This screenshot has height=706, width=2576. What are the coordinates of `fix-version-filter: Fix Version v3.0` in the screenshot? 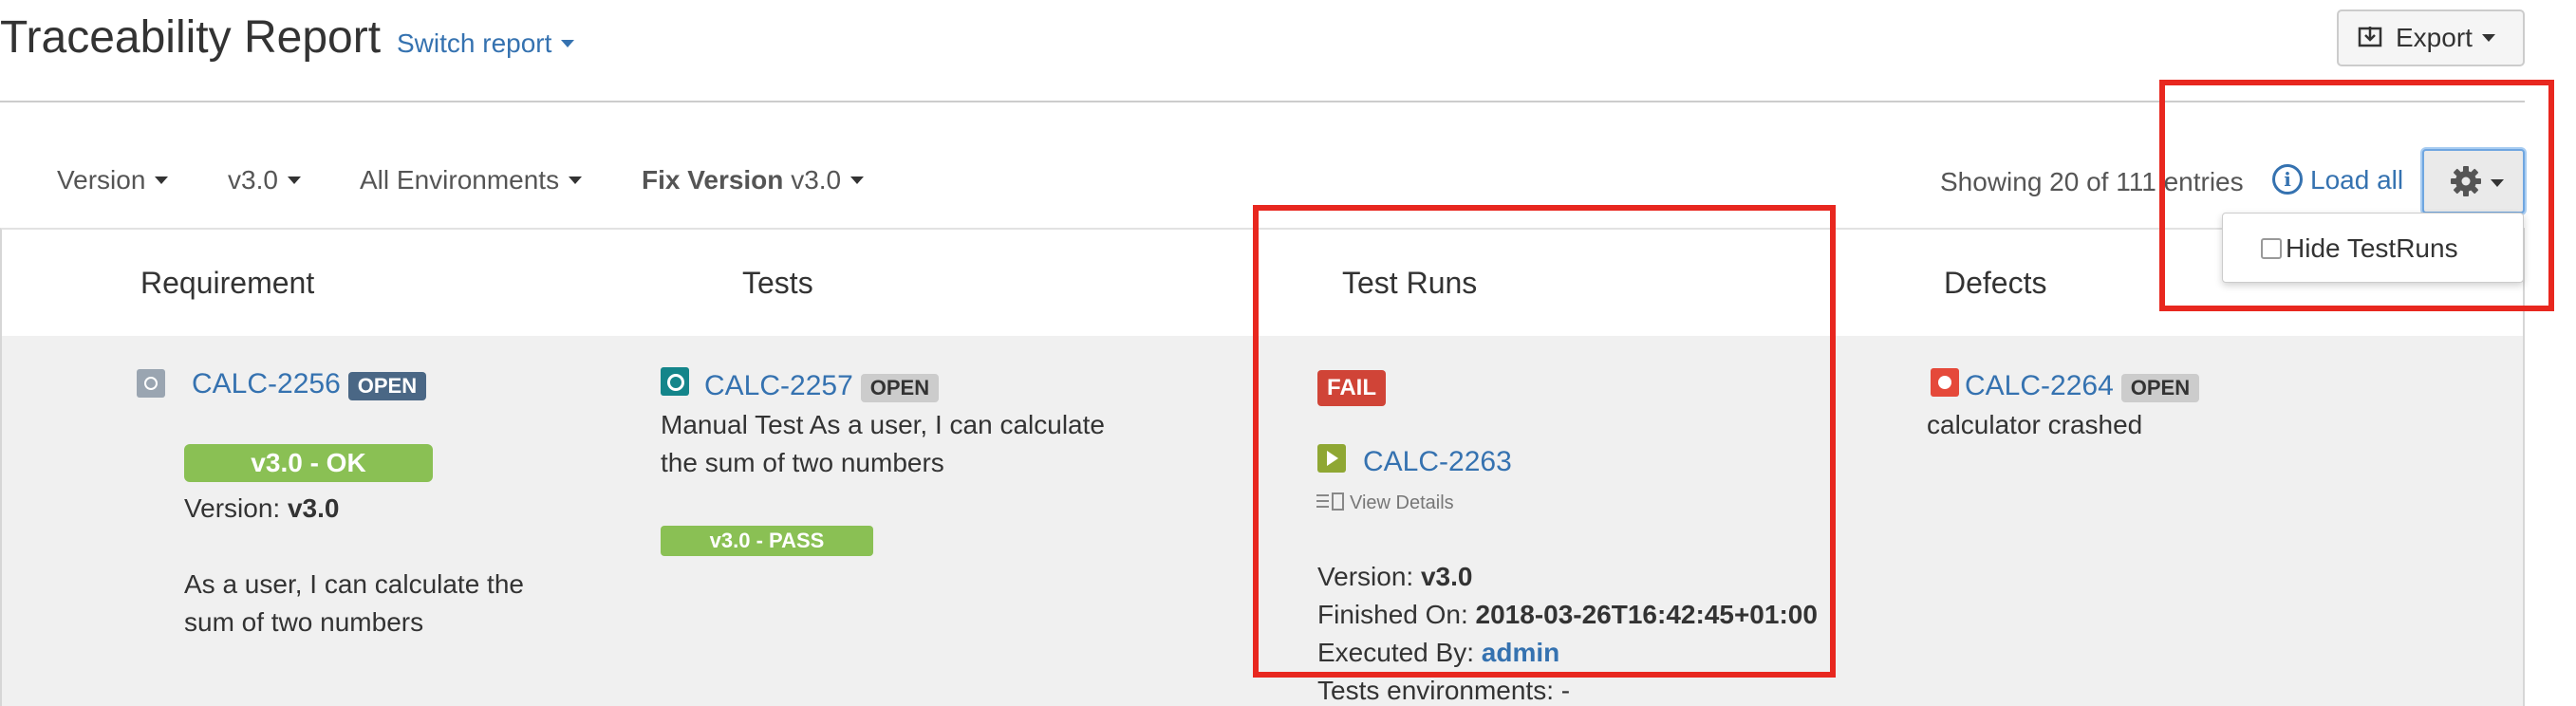 It's located at (753, 180).